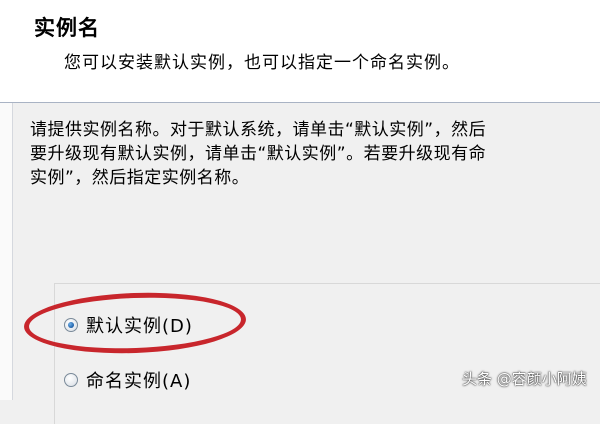  I want to click on named-instance-label: 命名实例(A), so click(139, 381).